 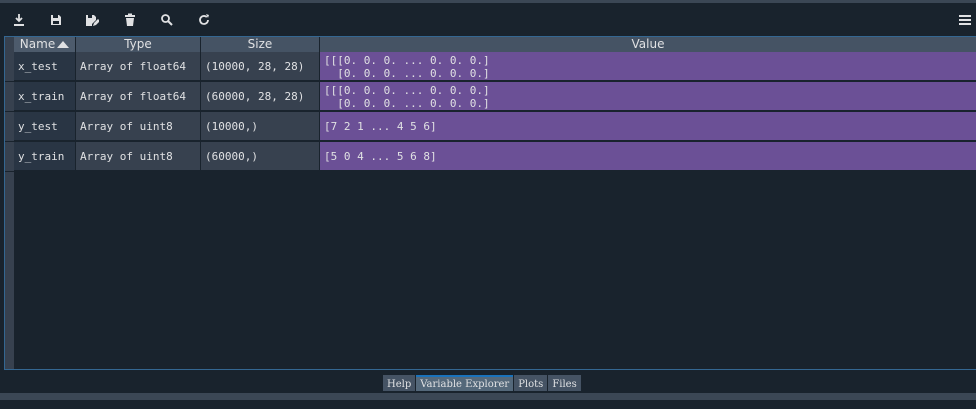 I want to click on remove-all-variables-button, so click(x=130, y=20).